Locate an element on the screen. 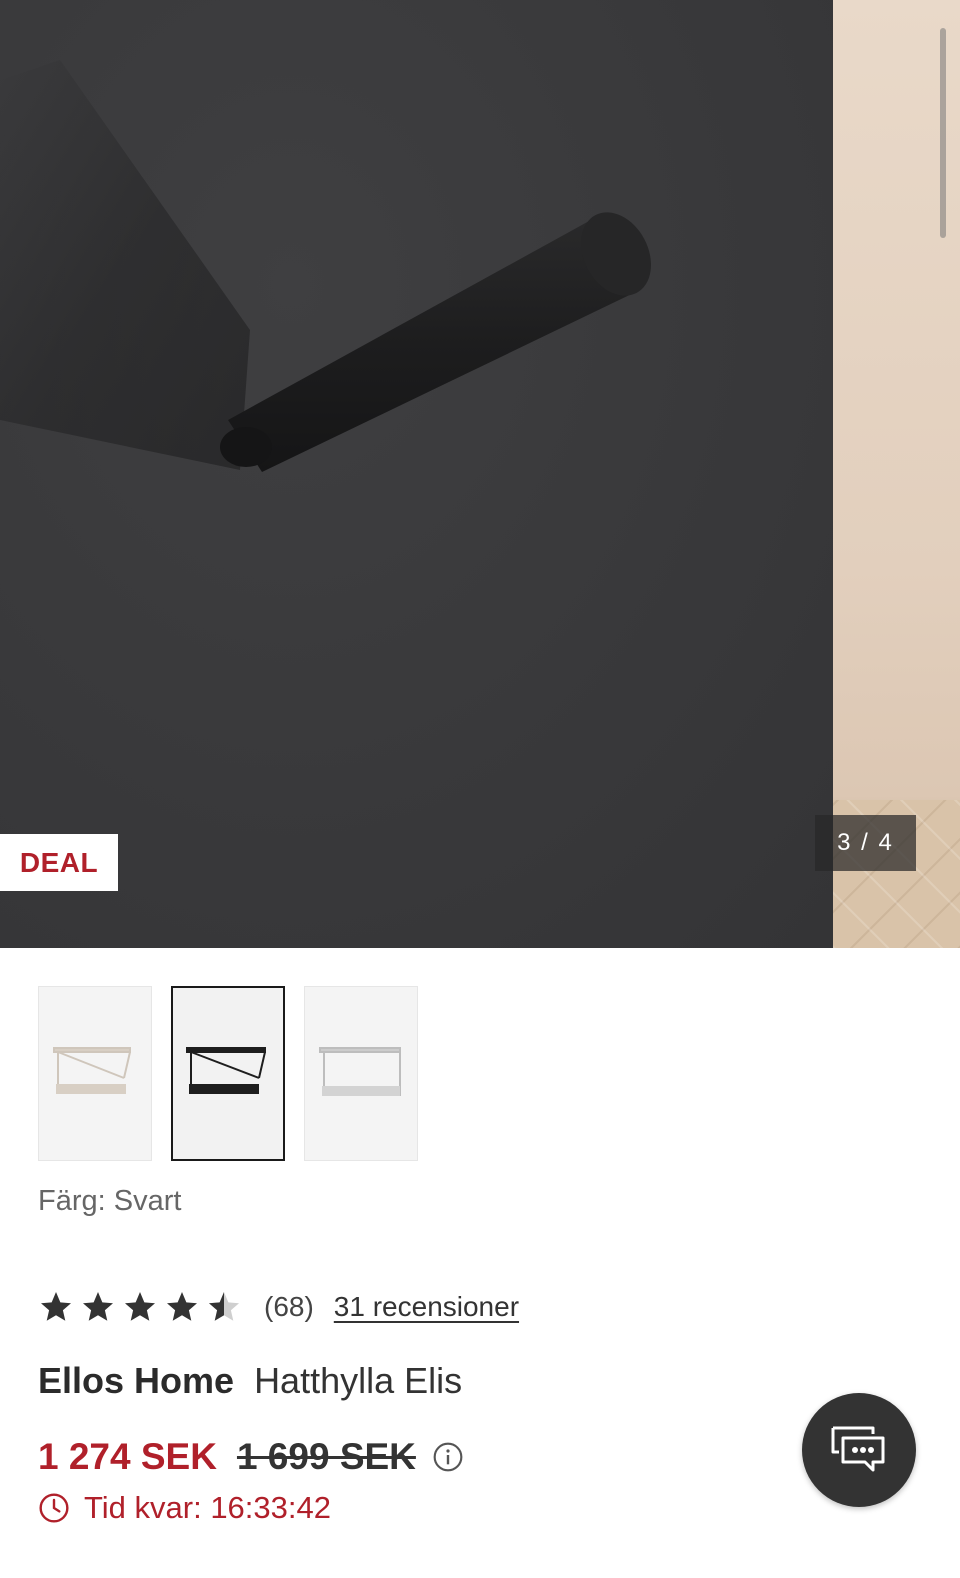 Image resolution: width=960 pixels, height=1578 pixels. shelf-black-image is located at coordinates (226, 1070).